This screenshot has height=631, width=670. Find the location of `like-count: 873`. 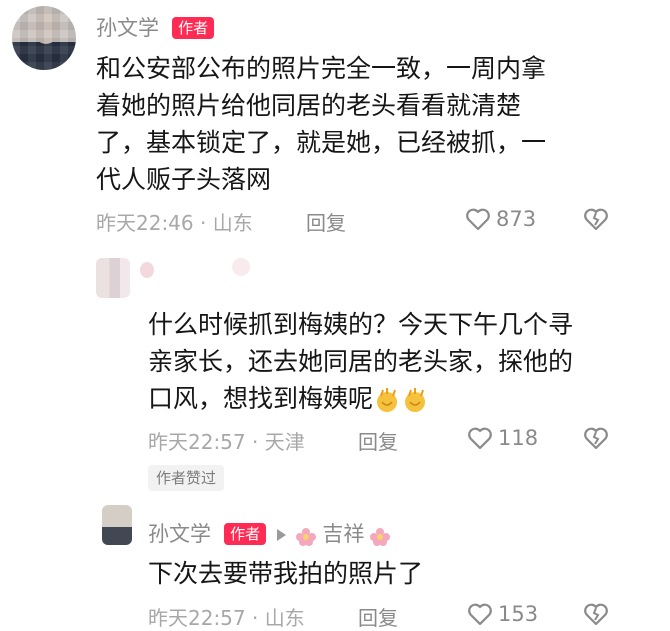

like-count: 873 is located at coordinates (516, 219).